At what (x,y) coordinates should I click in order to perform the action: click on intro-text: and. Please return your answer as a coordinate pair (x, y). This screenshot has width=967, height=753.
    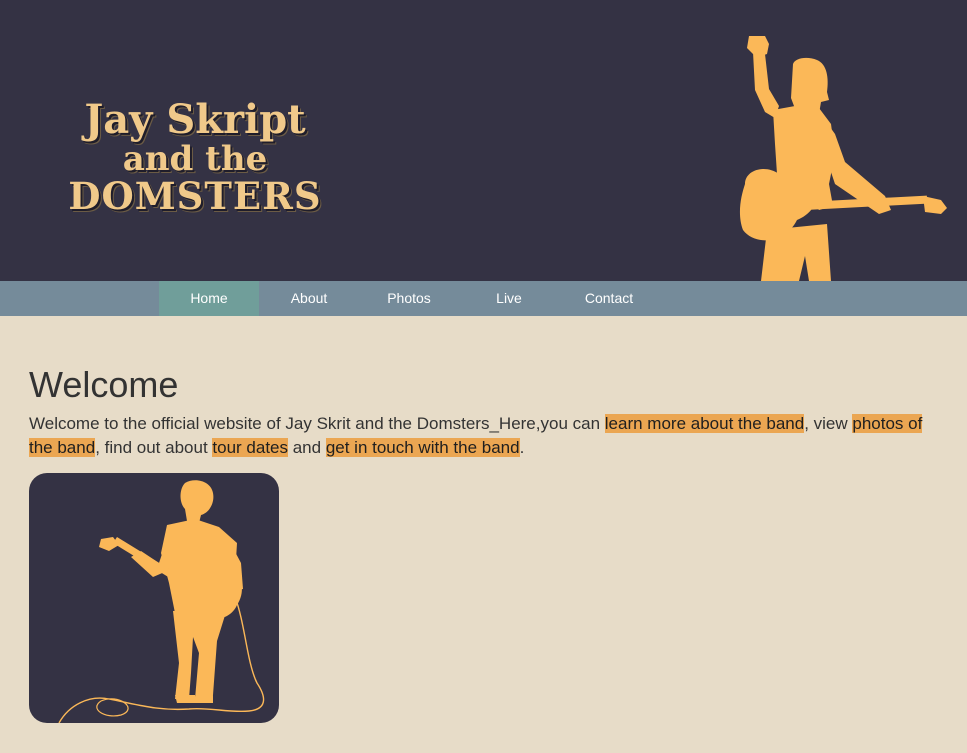
    Looking at the image, I should click on (307, 447).